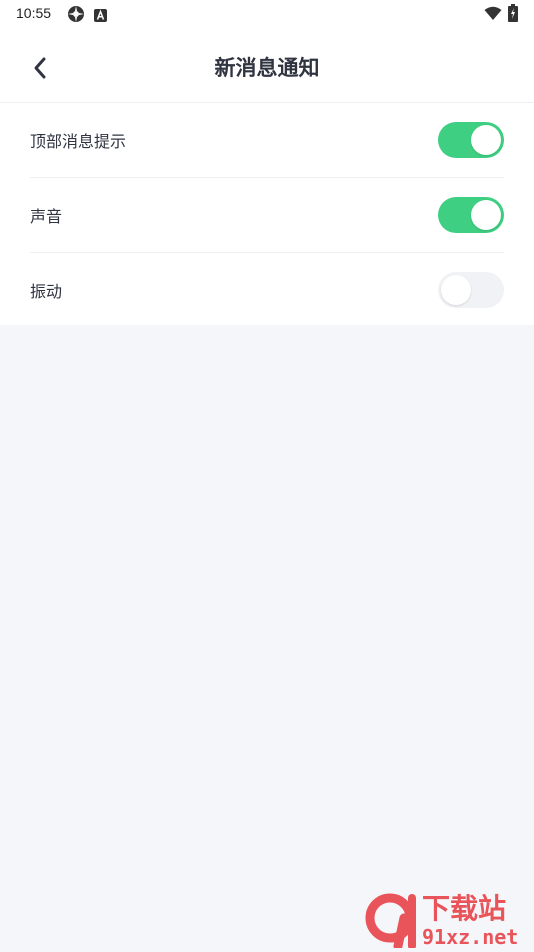 The width and height of the screenshot is (534, 952). Describe the element at coordinates (464, 908) in the screenshot. I see `svg-text: 下载站` at that location.